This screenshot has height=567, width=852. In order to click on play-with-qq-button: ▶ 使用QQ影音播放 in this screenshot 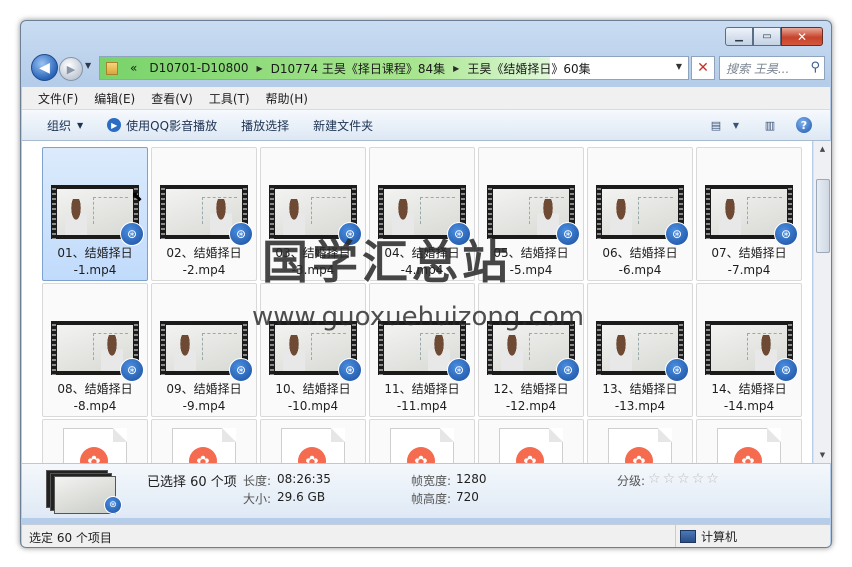, I will do `click(162, 125)`.